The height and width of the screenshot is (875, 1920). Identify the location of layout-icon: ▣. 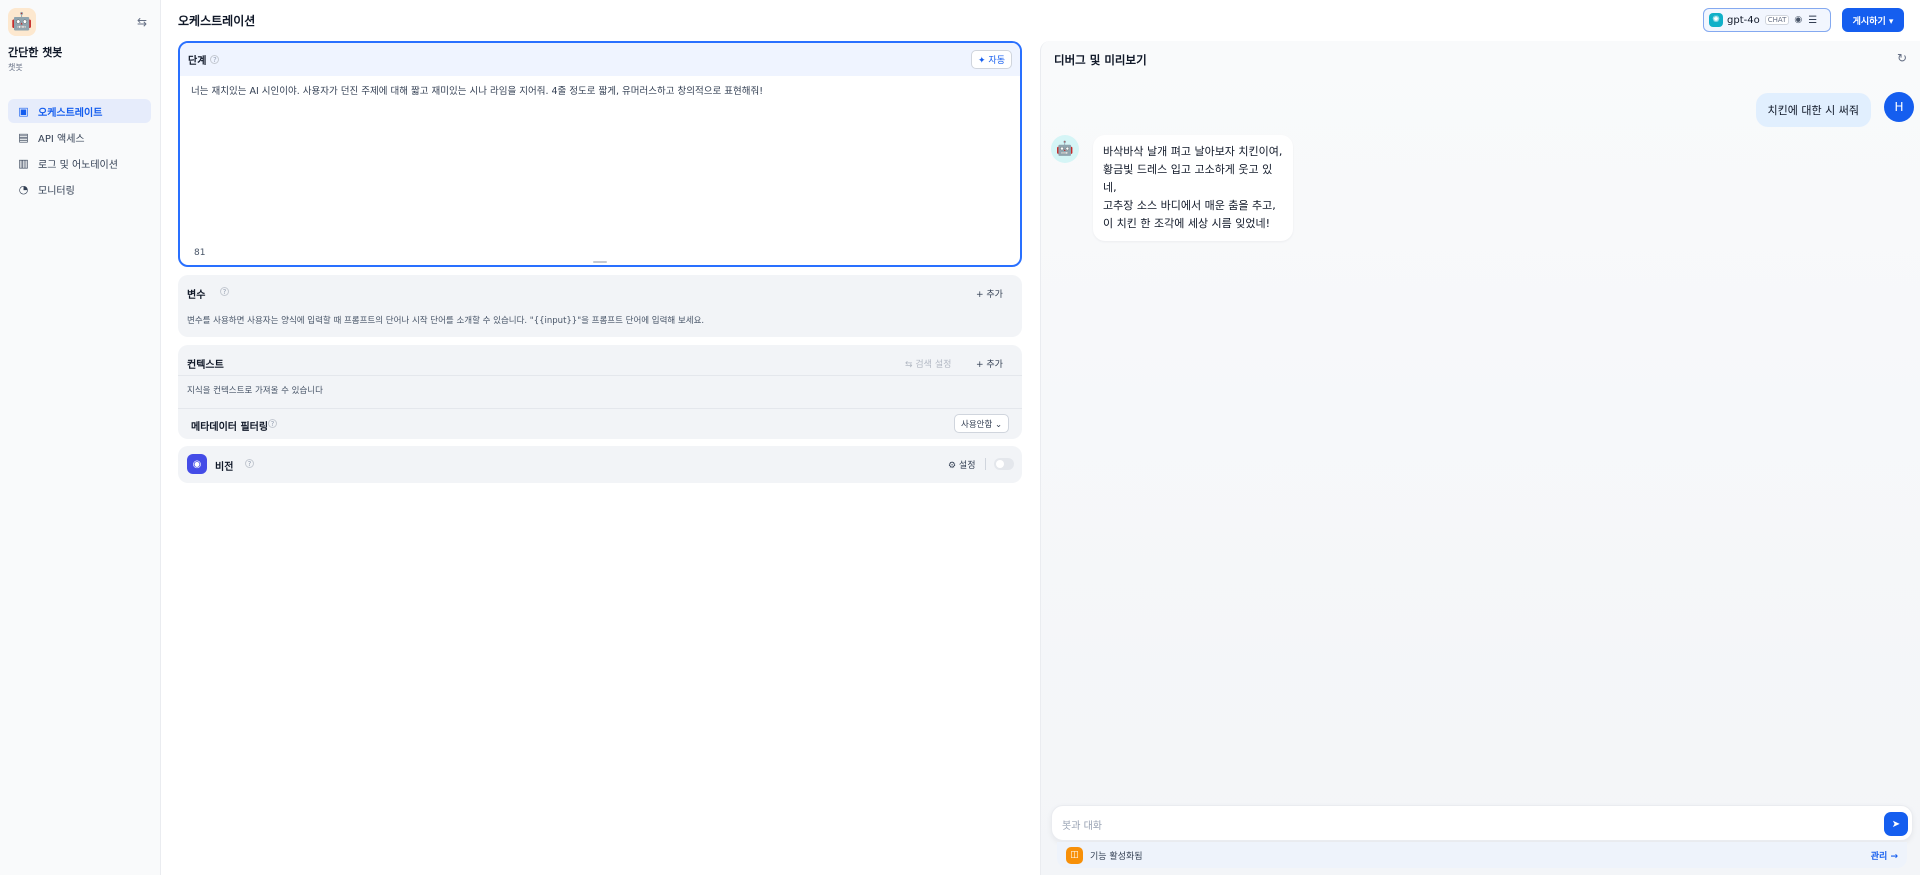
(23, 111).